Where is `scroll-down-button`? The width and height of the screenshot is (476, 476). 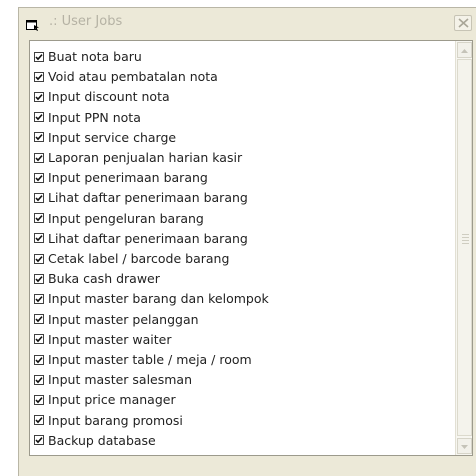
scroll-down-button is located at coordinates (464, 446).